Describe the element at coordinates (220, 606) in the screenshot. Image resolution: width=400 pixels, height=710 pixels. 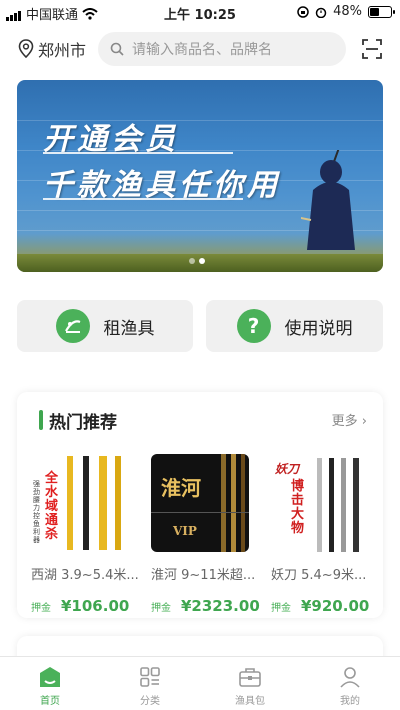
I see `product-price: ¥2323.00` at that location.